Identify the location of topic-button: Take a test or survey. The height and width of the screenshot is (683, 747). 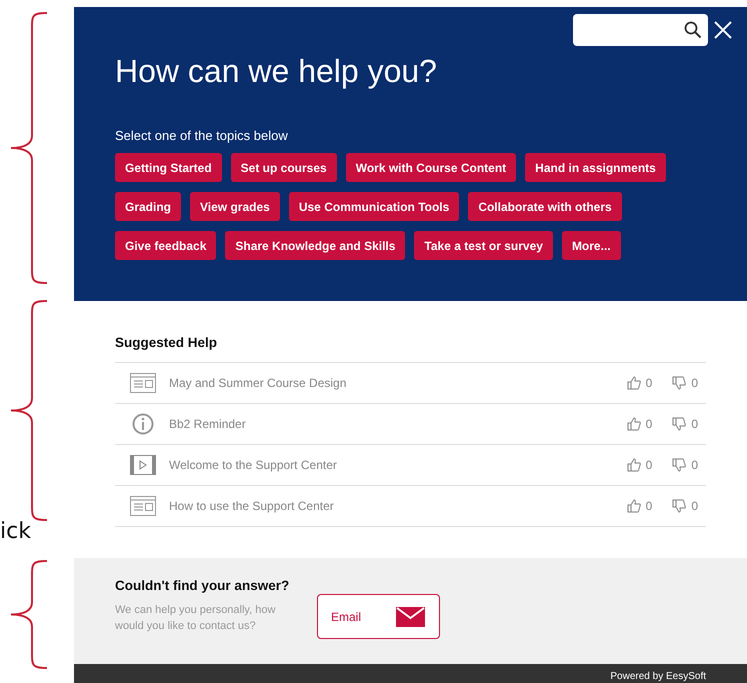
(483, 245).